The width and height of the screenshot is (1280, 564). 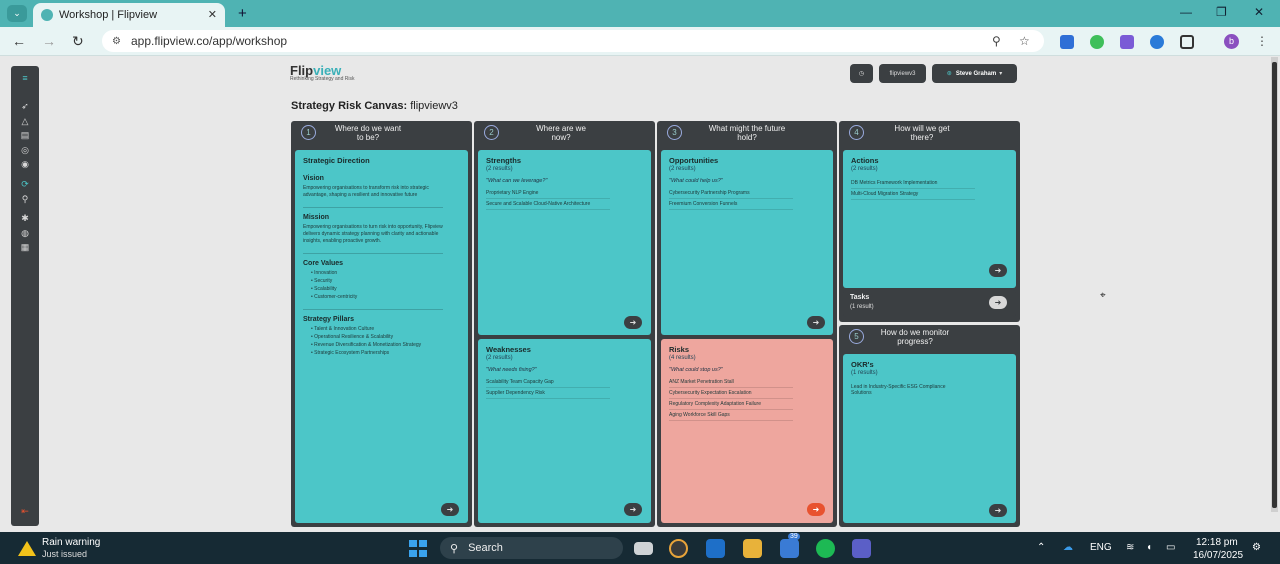 I want to click on language-indicator: ENG, so click(x=1101, y=547).